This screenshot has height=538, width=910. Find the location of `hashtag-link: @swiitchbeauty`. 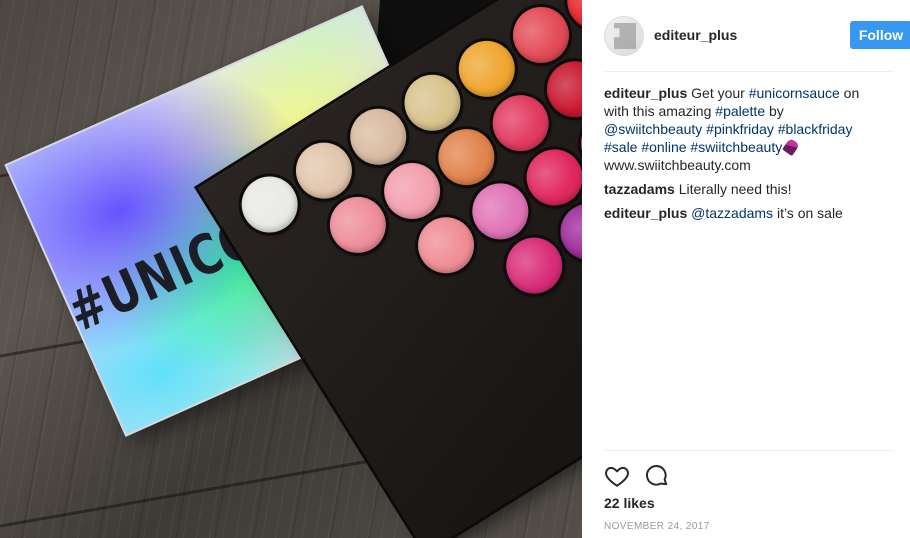

hashtag-link: @swiitchbeauty is located at coordinates (653, 129).